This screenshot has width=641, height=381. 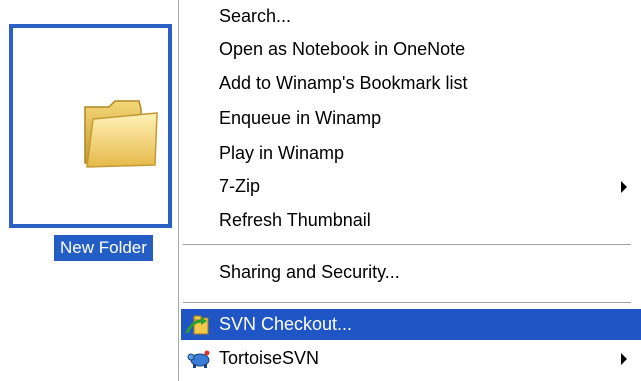 What do you see at coordinates (282, 153) in the screenshot?
I see `menu-item-label: Play in Winamp` at bounding box center [282, 153].